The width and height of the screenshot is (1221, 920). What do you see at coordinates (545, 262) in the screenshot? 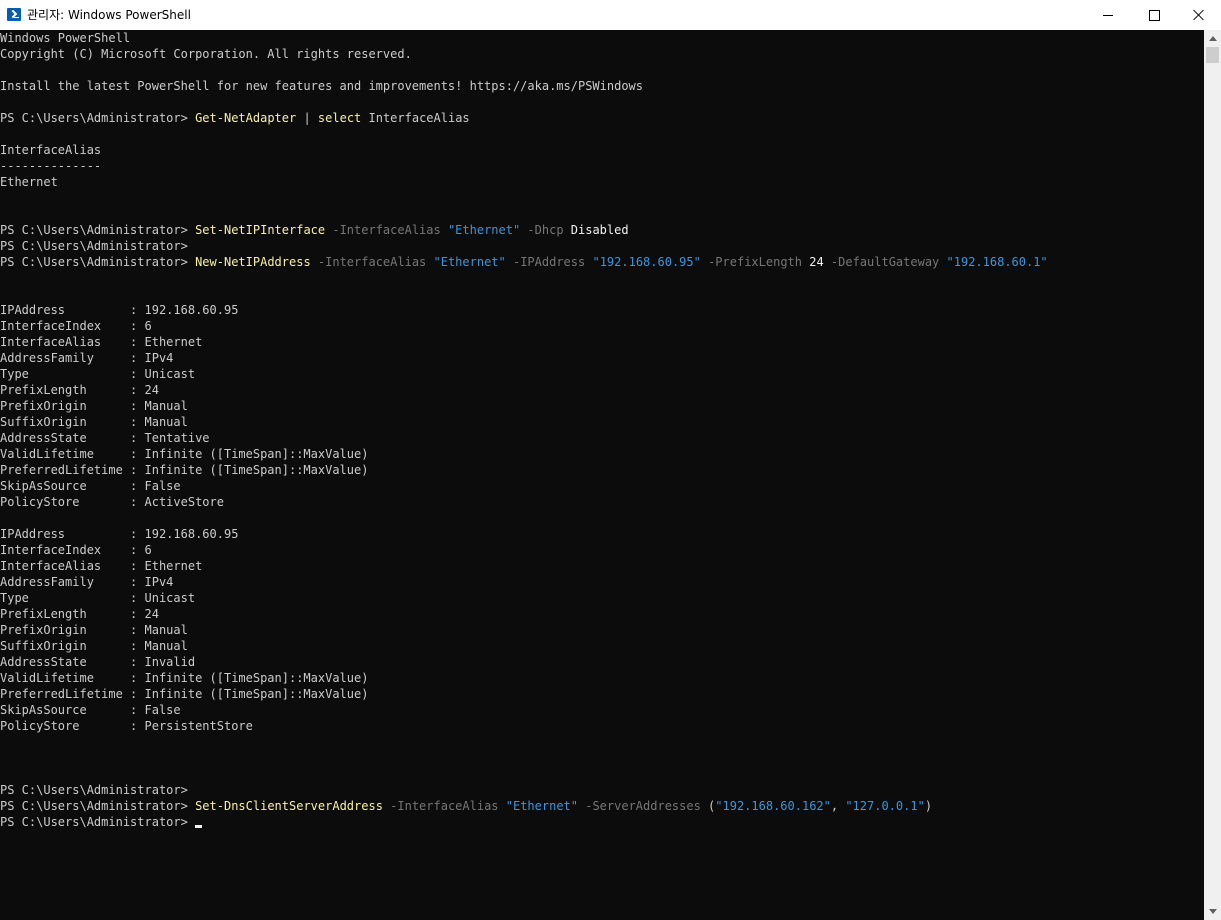
I see `console-text: -IPAddress` at bounding box center [545, 262].